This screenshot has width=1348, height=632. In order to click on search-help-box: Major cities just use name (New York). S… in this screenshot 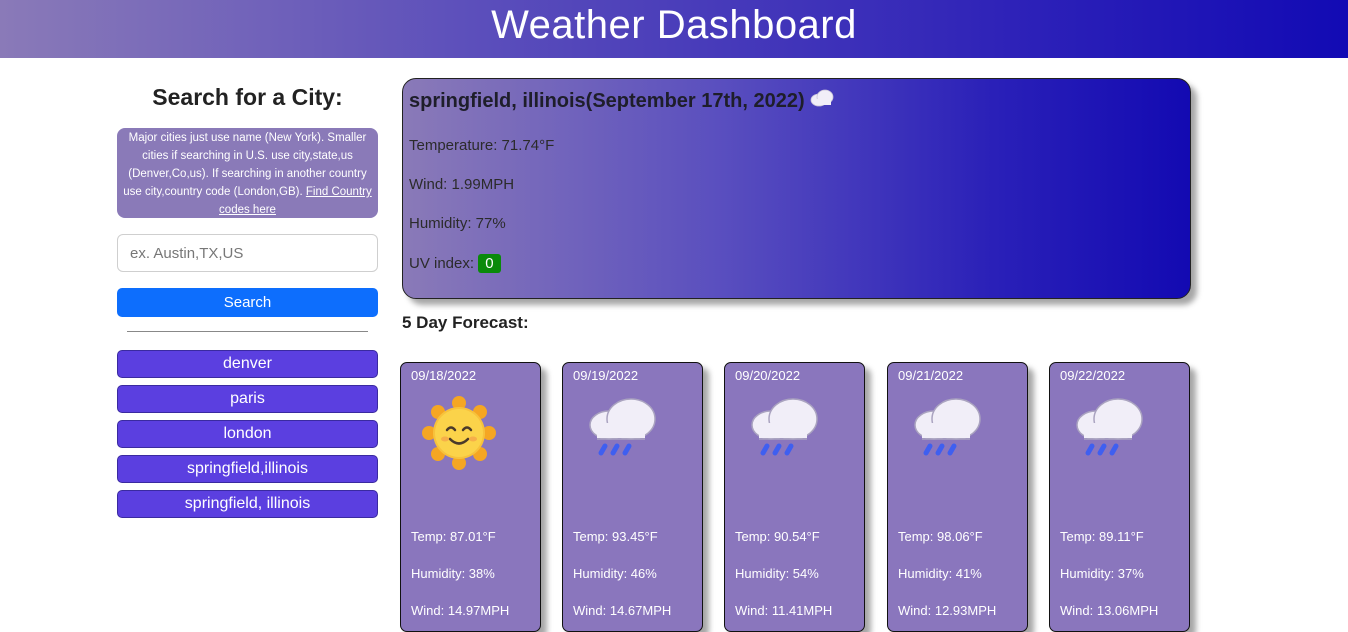, I will do `click(247, 173)`.